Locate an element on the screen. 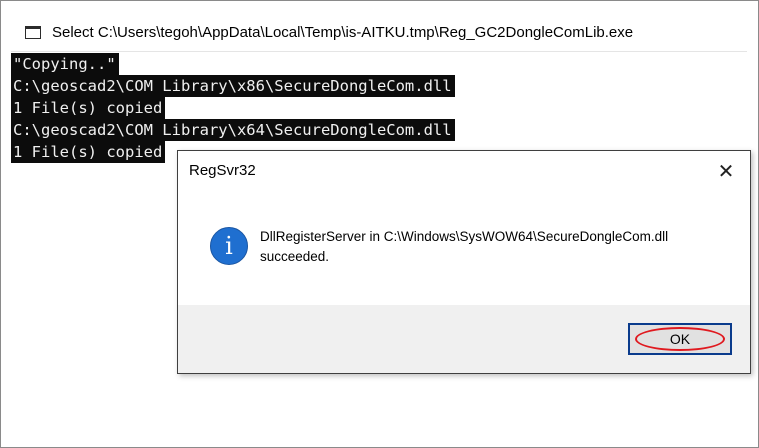  ok-button-label: OK is located at coordinates (680, 339).